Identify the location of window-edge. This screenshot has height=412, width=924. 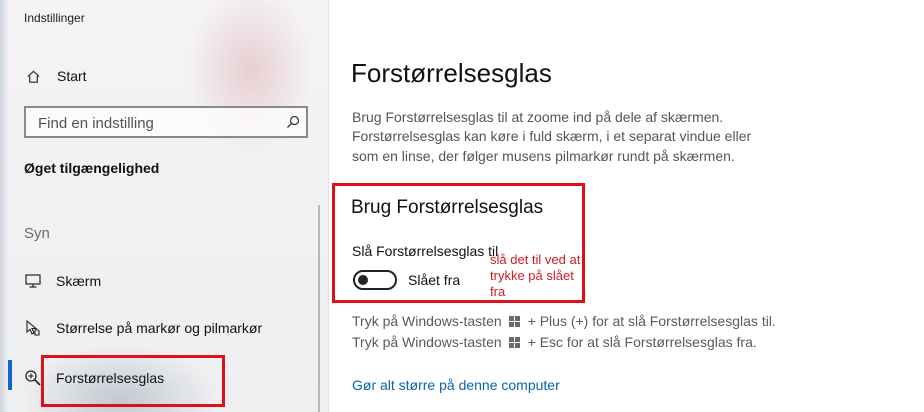
(4, 206).